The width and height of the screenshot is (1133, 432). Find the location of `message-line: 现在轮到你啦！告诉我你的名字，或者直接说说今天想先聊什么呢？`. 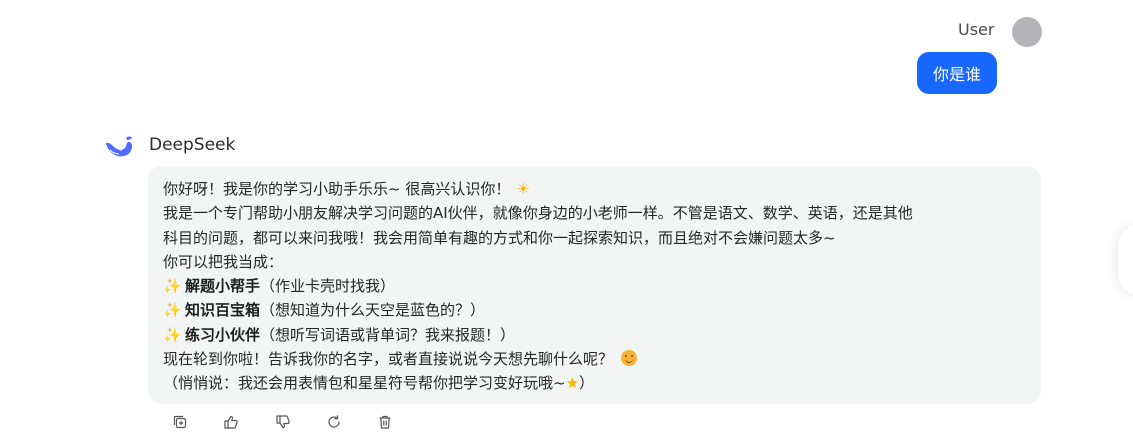

message-line: 现在轮到你啦！告诉我你的名字，或者直接说说今天想先聊什么呢？ is located at coordinates (594, 359).